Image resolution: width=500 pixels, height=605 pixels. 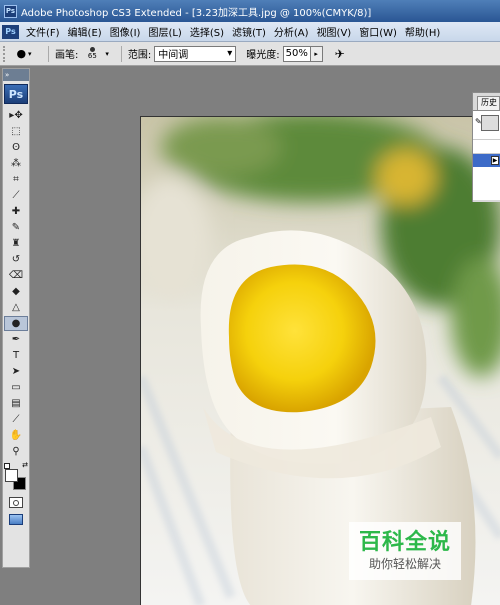 I want to click on menu-help: 帮助(H), so click(x=422, y=31).